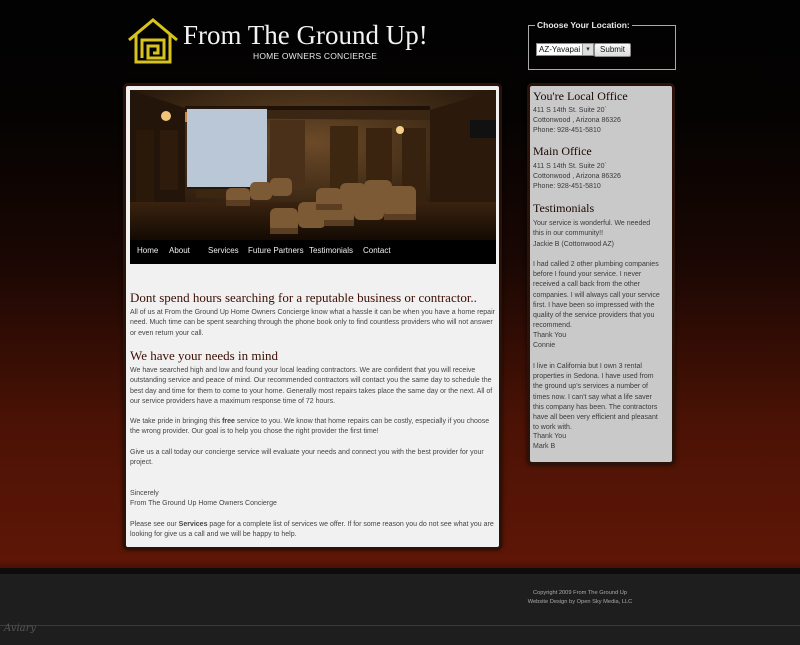 Image resolution: width=800 pixels, height=645 pixels. Describe the element at coordinates (147, 250) in the screenshot. I see `nav-home: Home` at that location.